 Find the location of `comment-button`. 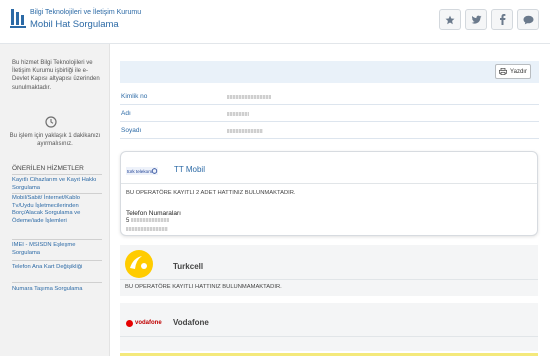

comment-button is located at coordinates (528, 19).